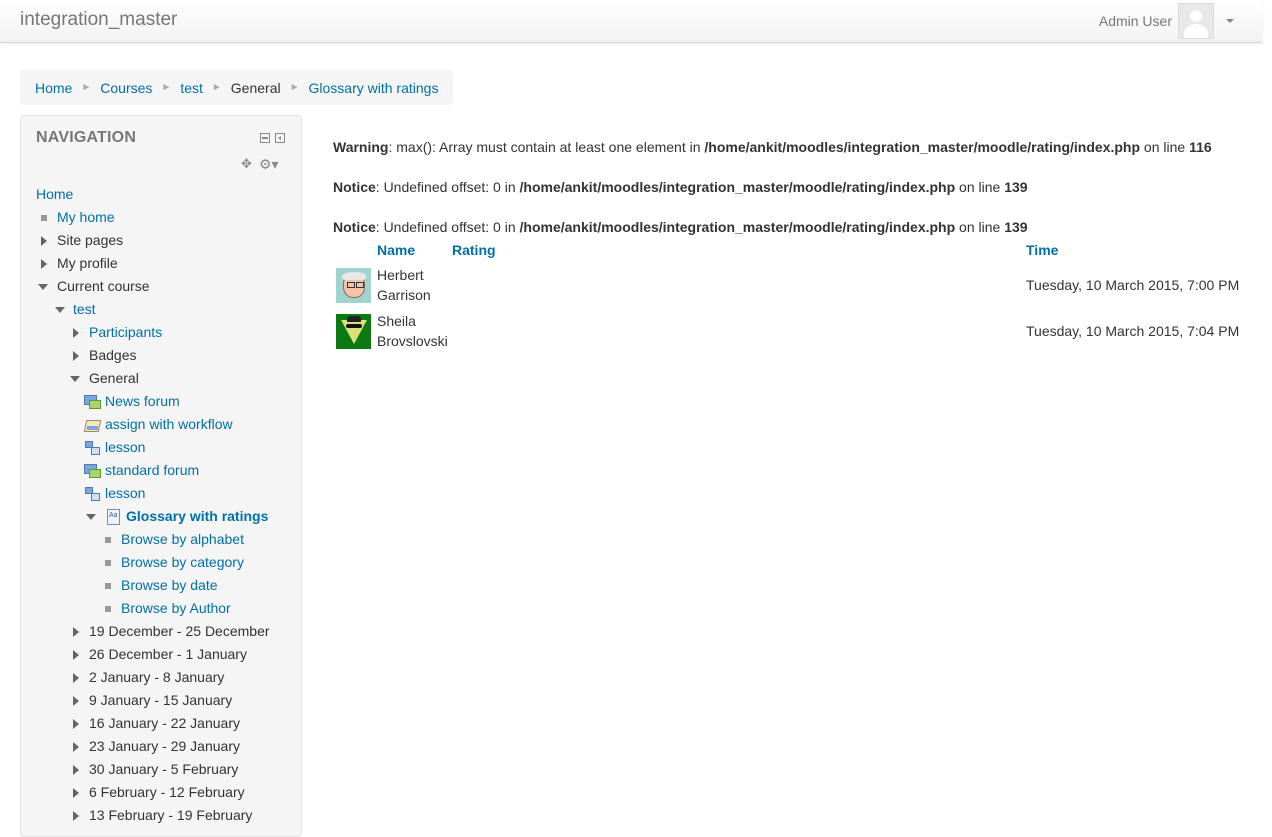 The width and height of the screenshot is (1272, 837). What do you see at coordinates (280, 138) in the screenshot?
I see `dock-block-icon` at bounding box center [280, 138].